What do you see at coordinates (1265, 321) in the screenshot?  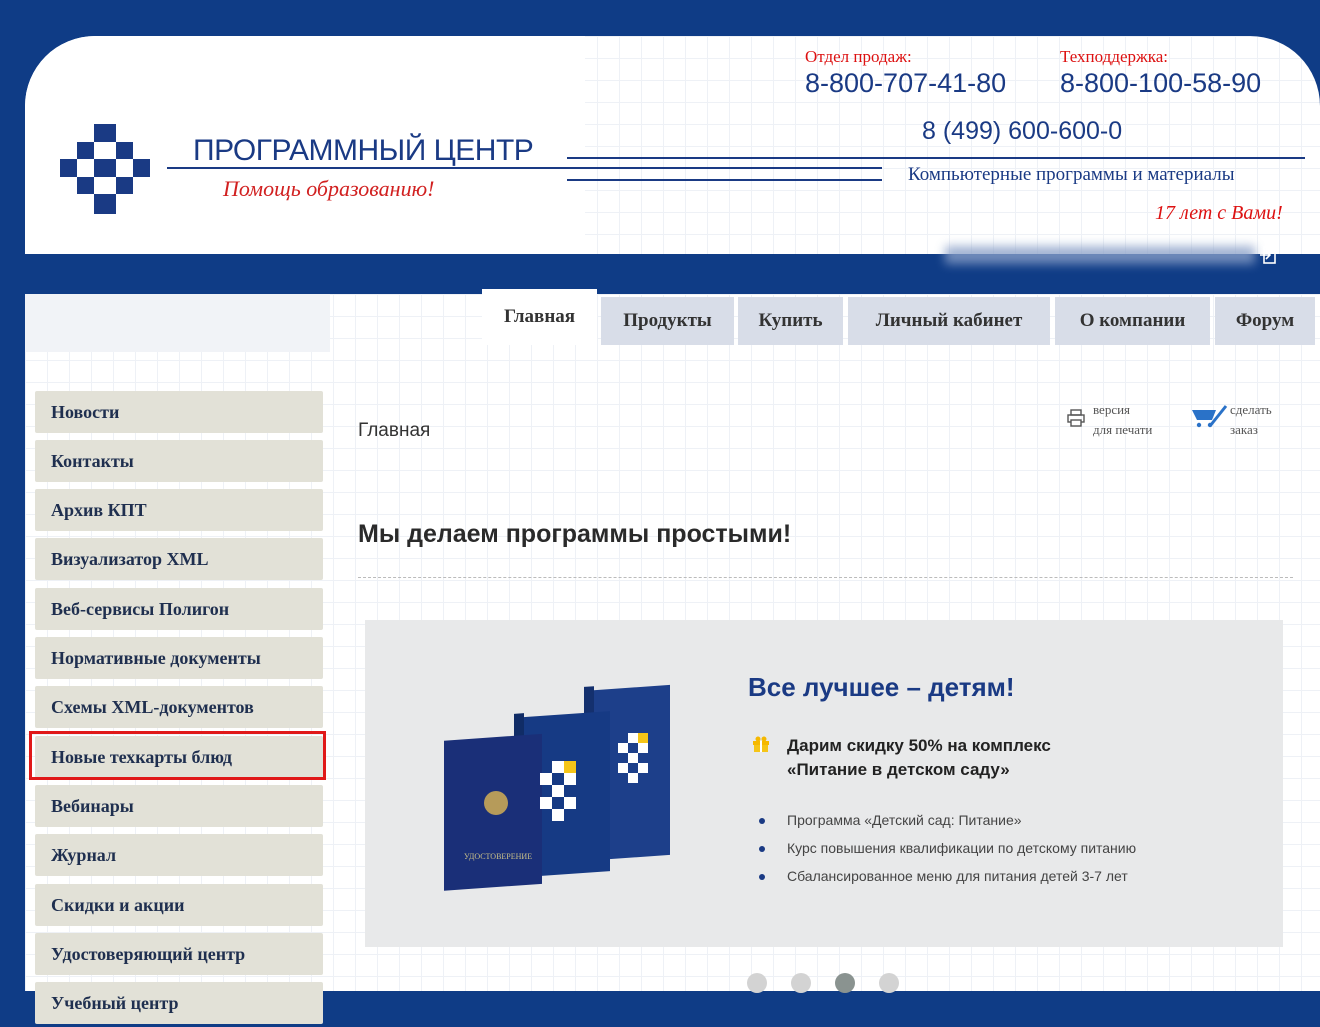 I see `tab-forum: Форум` at bounding box center [1265, 321].